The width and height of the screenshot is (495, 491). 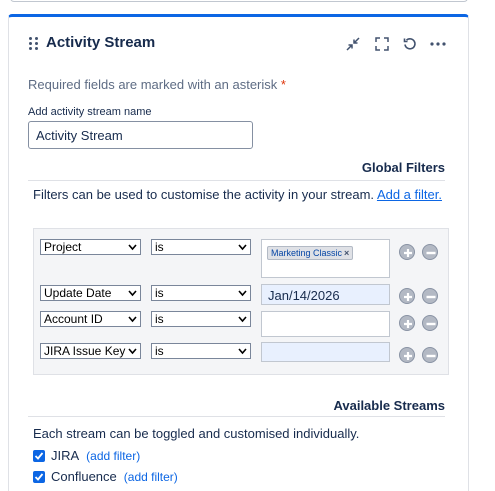 What do you see at coordinates (410, 44) in the screenshot?
I see `refresh-icon` at bounding box center [410, 44].